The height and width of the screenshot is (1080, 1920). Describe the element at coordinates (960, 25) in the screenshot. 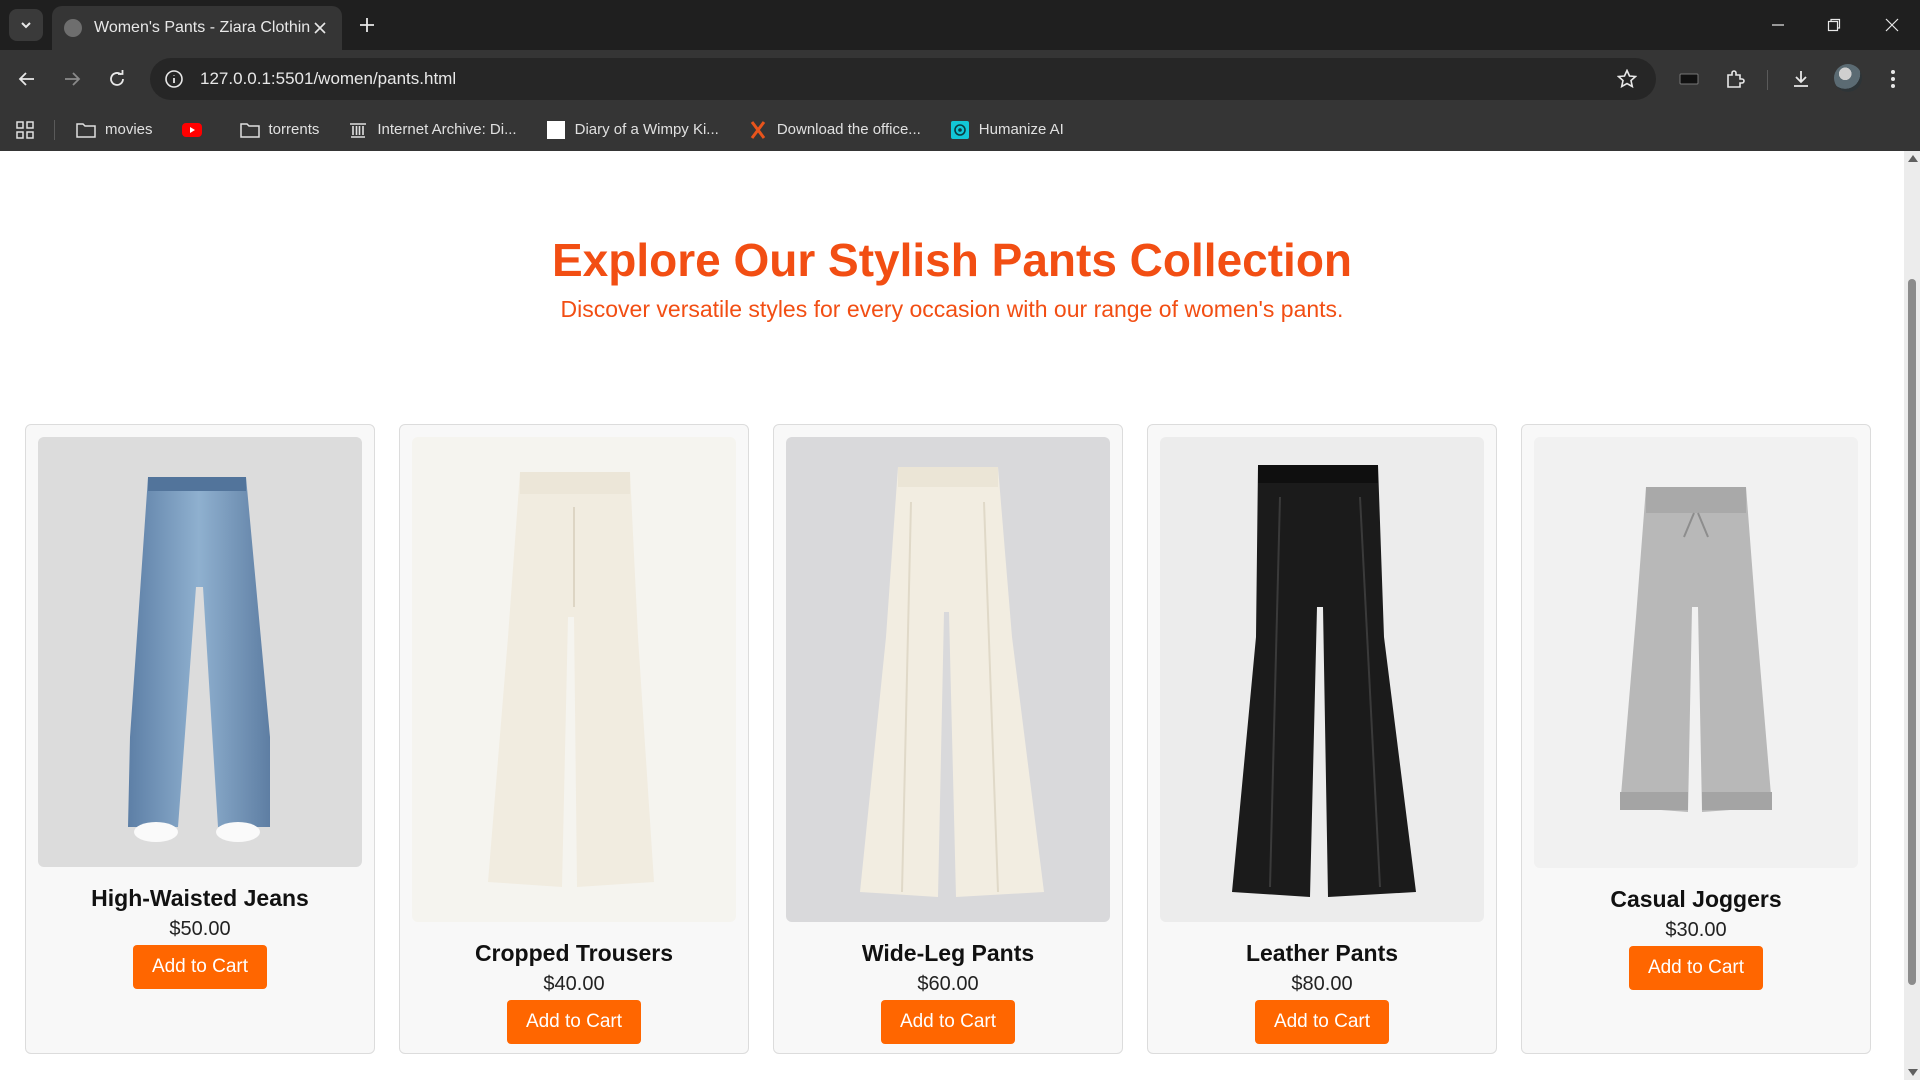

I see `tab-strip: Women's Pants - Ziara Clothing` at that location.